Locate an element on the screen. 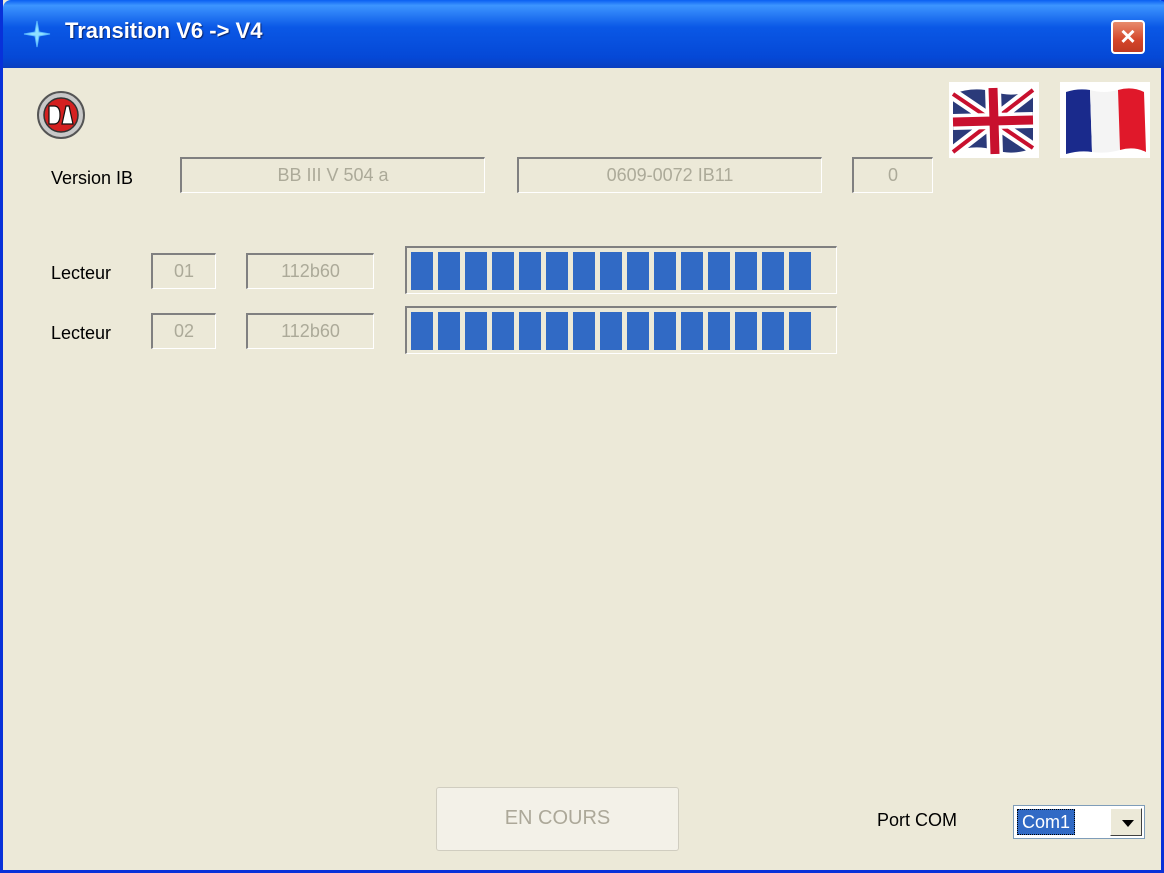 This screenshot has width=1164, height=873. port-com-select: Com1 is located at coordinates (1079, 822).